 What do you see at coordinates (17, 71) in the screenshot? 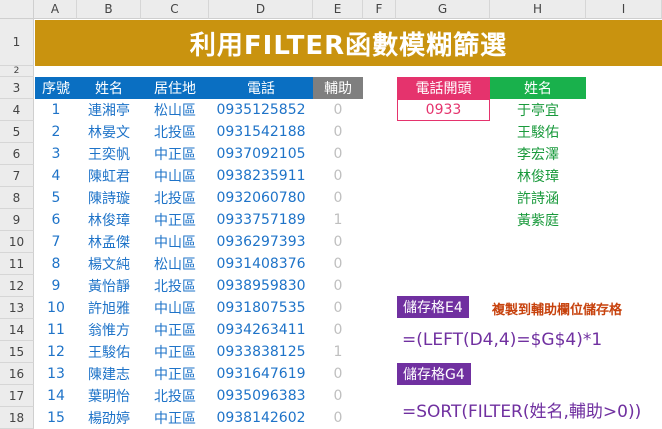
I see `row-header-2: 2` at bounding box center [17, 71].